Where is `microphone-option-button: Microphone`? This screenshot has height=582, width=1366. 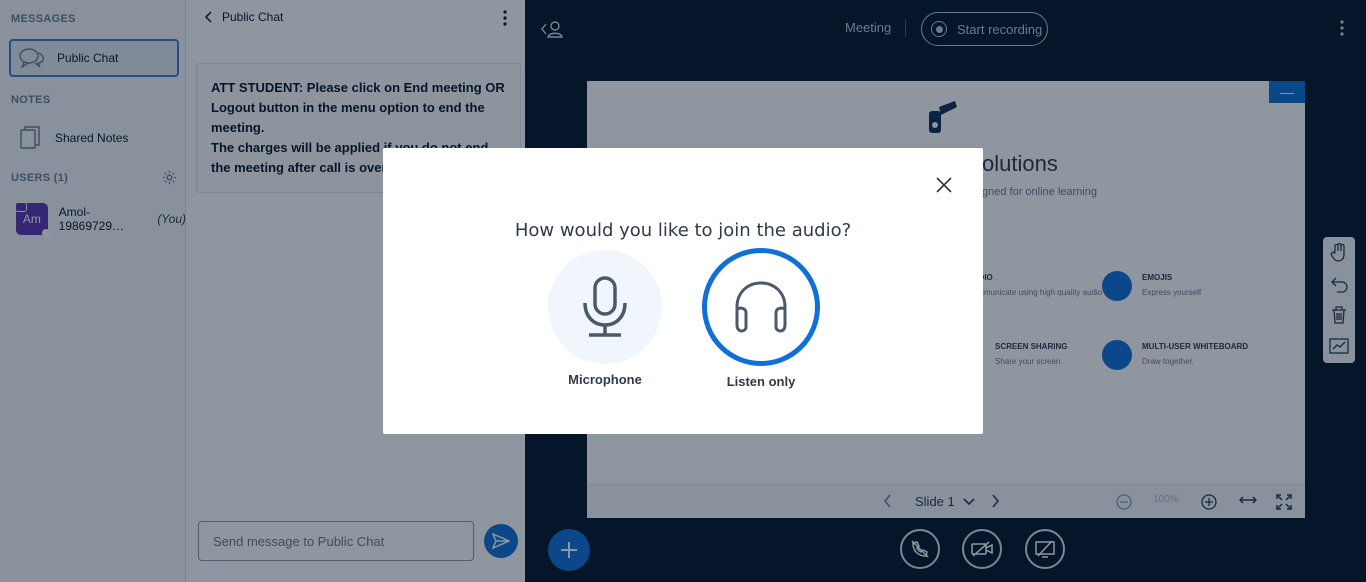 microphone-option-button: Microphone is located at coordinates (605, 318).